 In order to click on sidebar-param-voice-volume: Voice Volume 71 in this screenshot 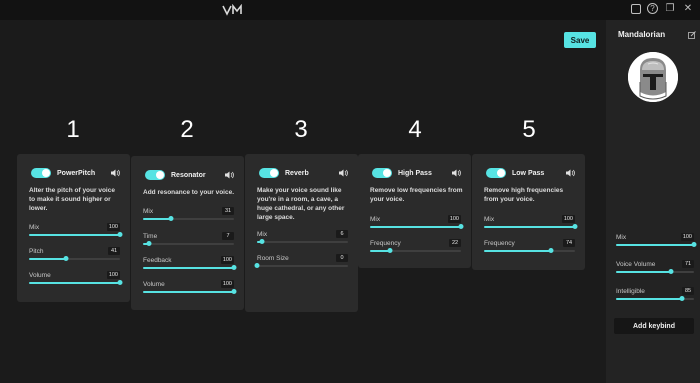, I will do `click(655, 268)`.